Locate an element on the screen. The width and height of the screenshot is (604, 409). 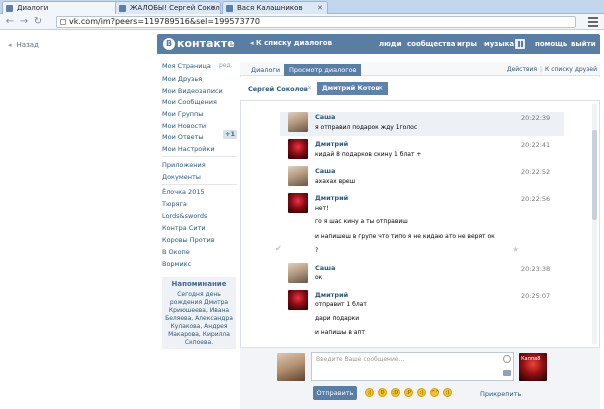
recipient-avatar-label: Каппа8 is located at coordinates (531, 359).